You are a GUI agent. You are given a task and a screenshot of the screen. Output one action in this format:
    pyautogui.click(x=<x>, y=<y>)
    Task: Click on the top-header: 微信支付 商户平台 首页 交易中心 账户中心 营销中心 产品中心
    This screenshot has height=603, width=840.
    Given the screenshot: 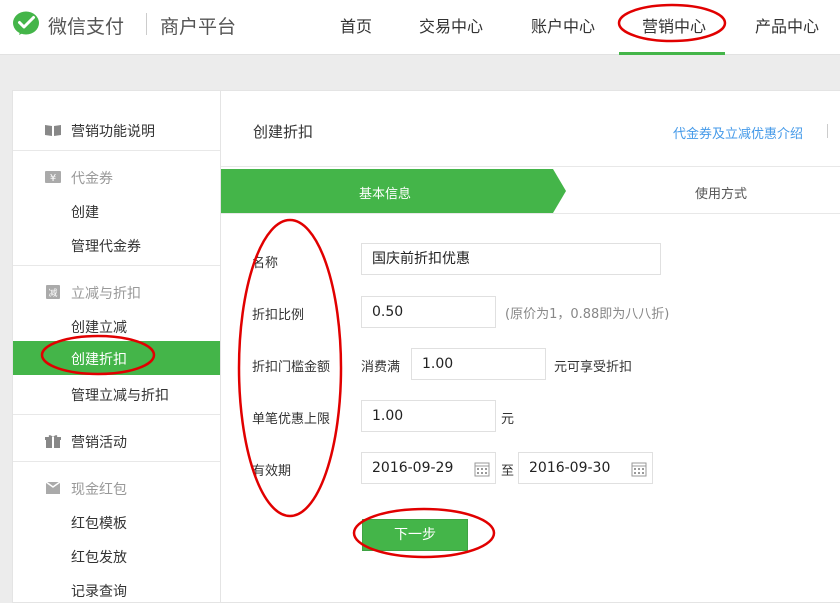 What is the action you would take?
    pyautogui.click(x=420, y=27)
    